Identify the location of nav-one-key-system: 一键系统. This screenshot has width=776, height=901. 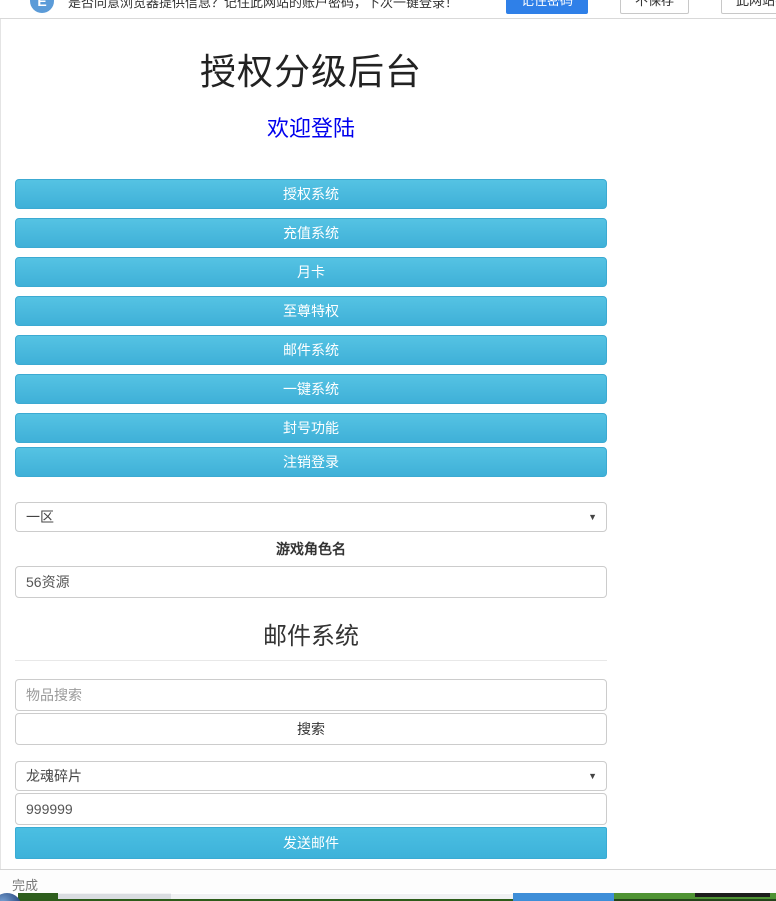
(311, 389).